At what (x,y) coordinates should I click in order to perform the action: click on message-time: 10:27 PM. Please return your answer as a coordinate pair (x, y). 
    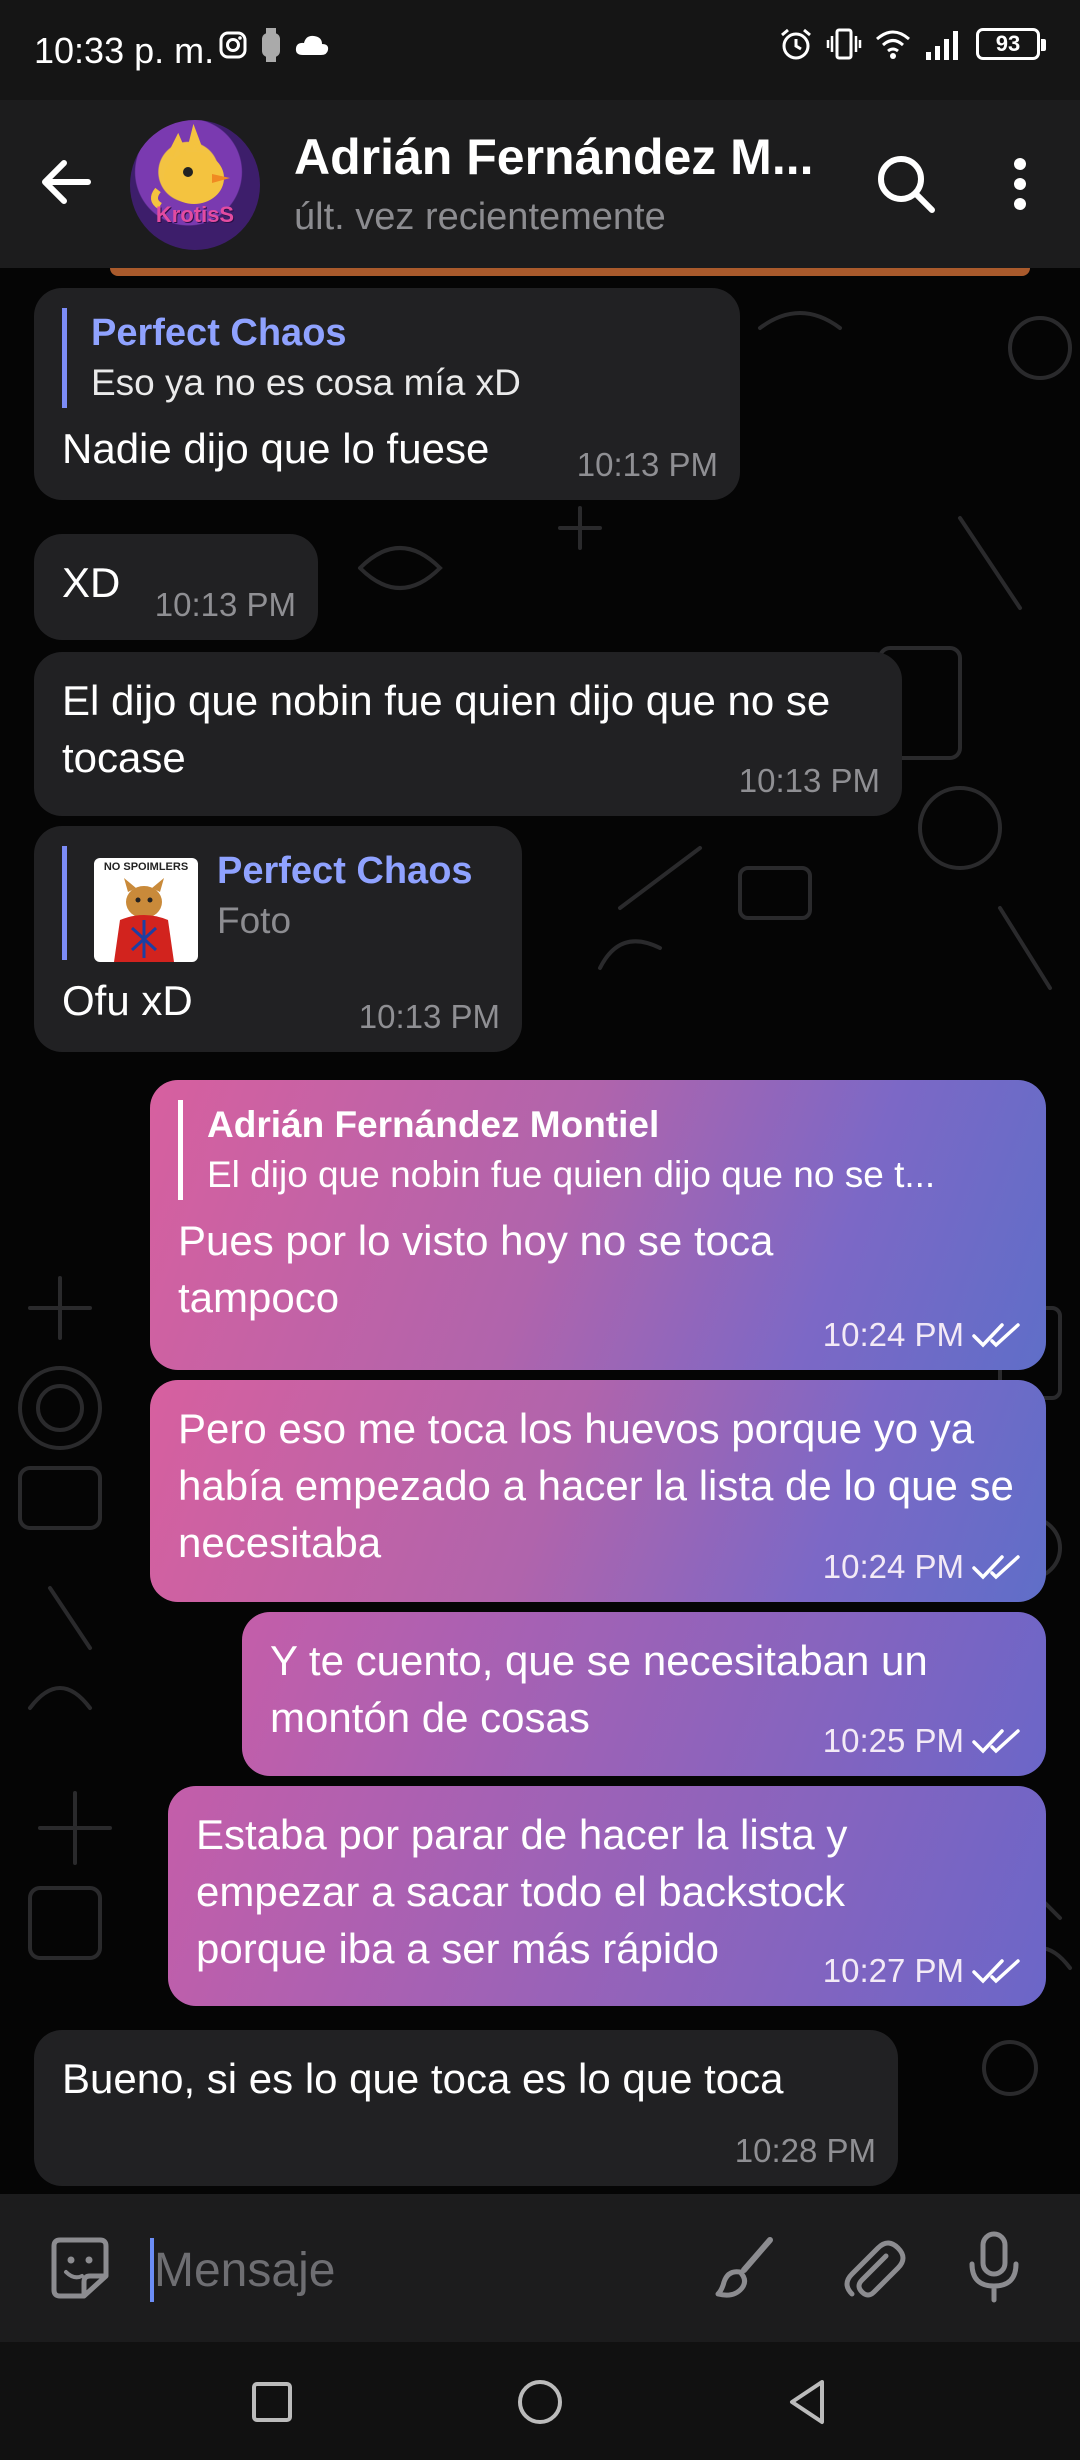
    Looking at the image, I should click on (923, 1971).